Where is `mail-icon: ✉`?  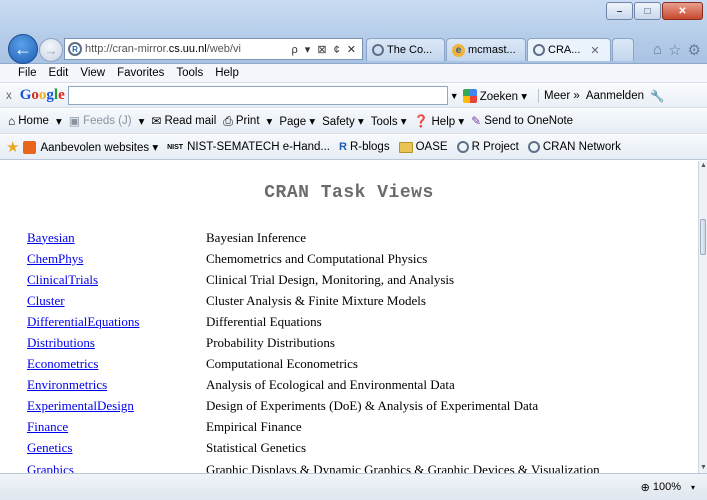
mail-icon: ✉ is located at coordinates (156, 121).